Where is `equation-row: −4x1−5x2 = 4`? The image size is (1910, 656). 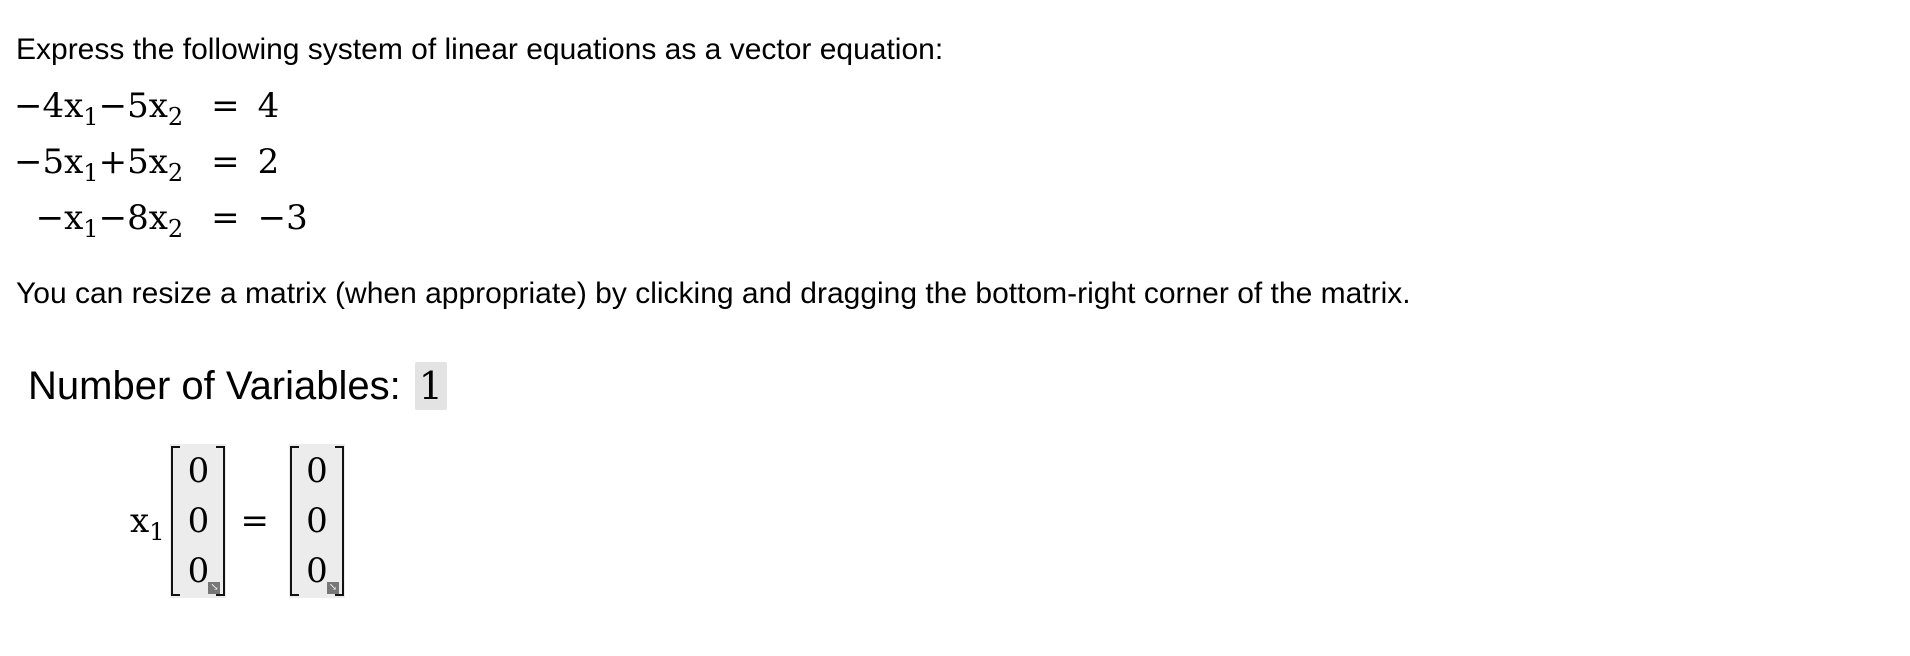 equation-row: −4x1−5x2 = 4 is located at coordinates (161, 106).